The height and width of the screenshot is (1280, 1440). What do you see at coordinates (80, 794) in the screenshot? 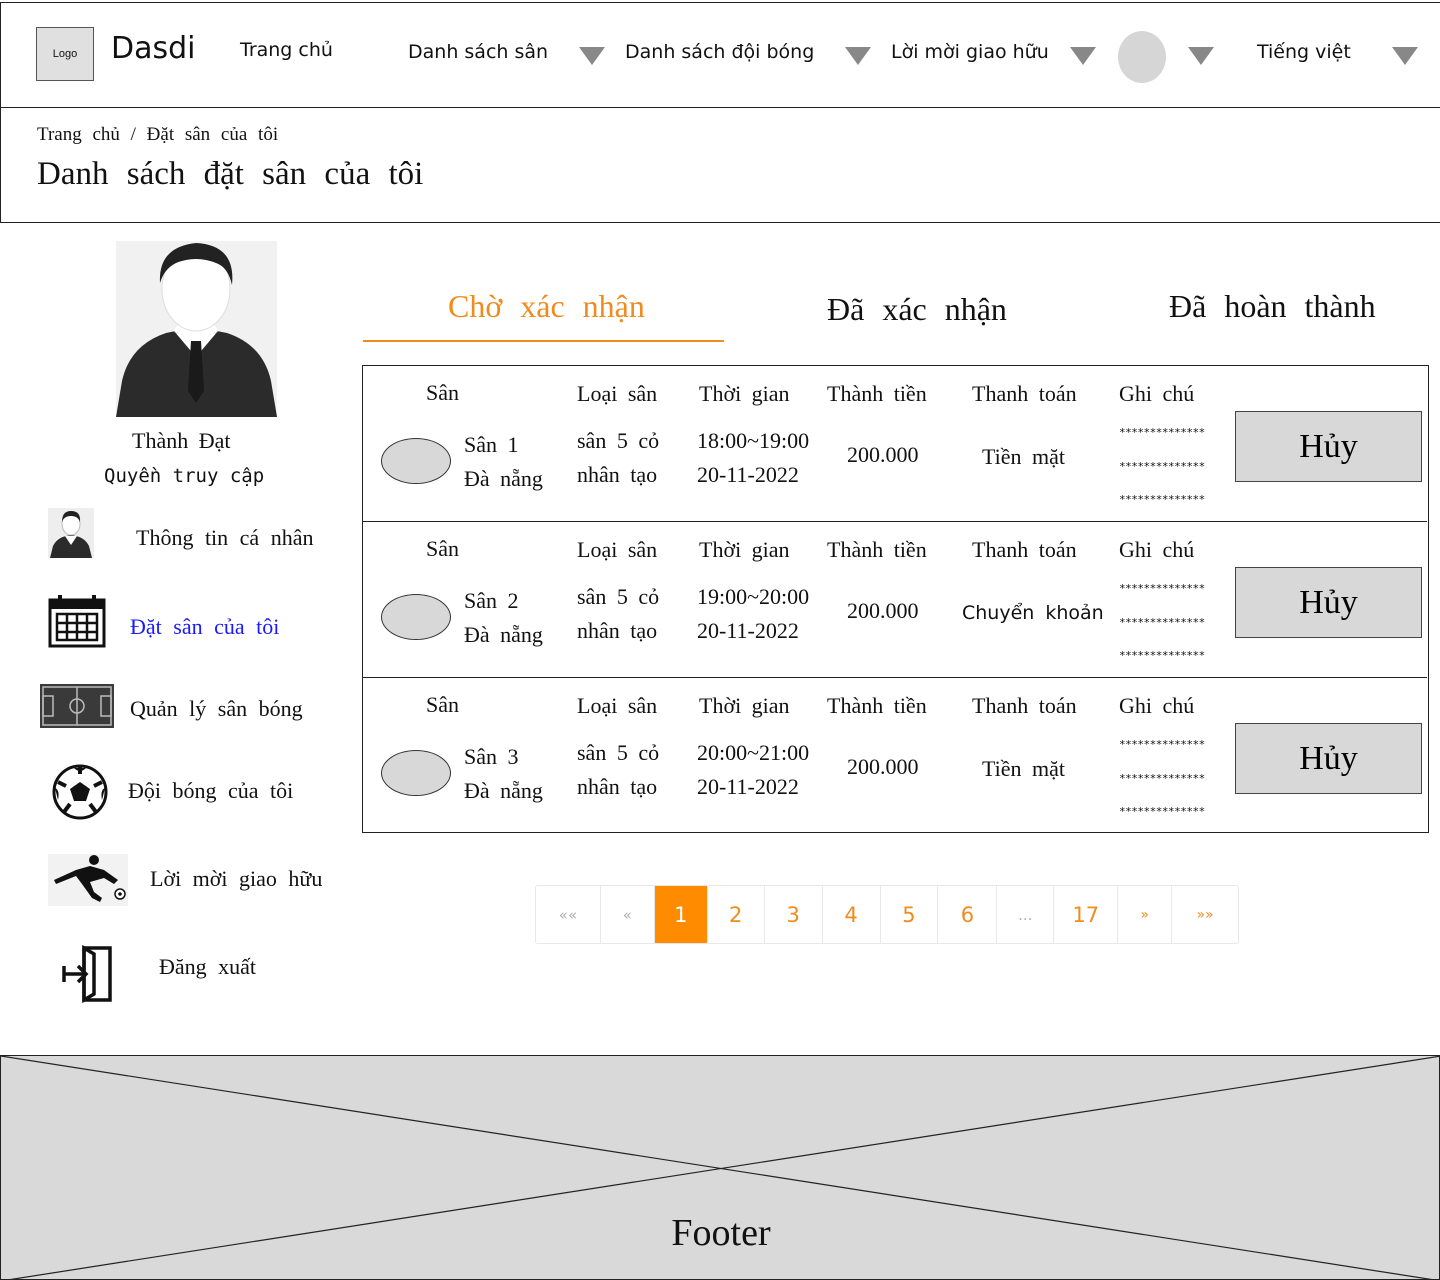
I see `soccer-ball-icon` at bounding box center [80, 794].